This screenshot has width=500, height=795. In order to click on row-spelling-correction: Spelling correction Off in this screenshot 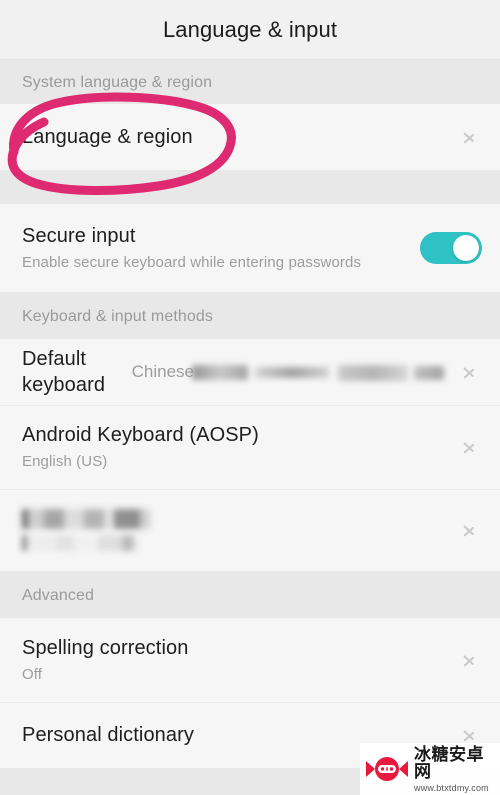, I will do `click(250, 660)`.